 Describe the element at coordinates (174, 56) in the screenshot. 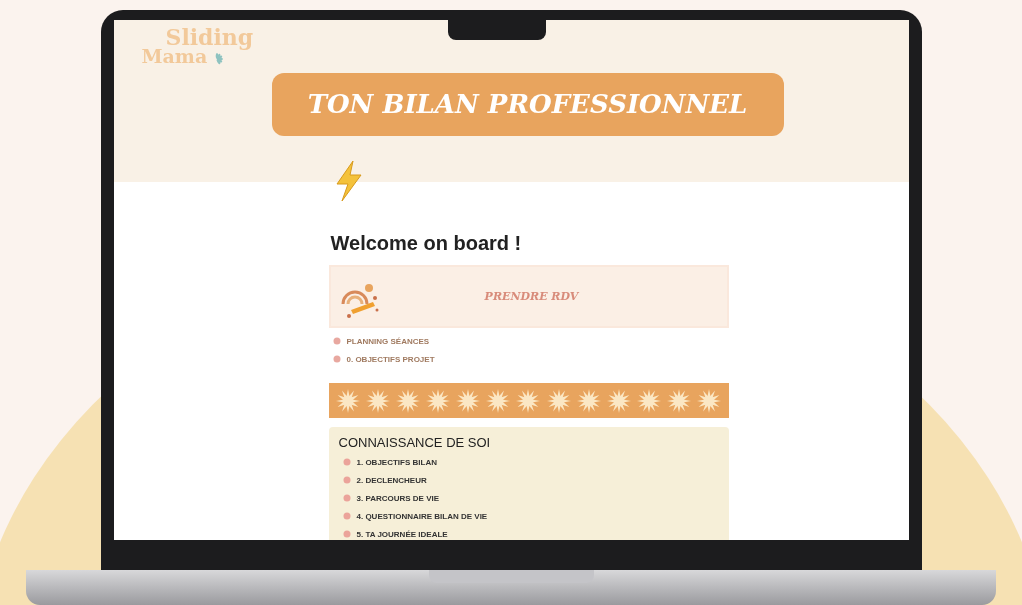

I see `logo-text: Mama` at that location.